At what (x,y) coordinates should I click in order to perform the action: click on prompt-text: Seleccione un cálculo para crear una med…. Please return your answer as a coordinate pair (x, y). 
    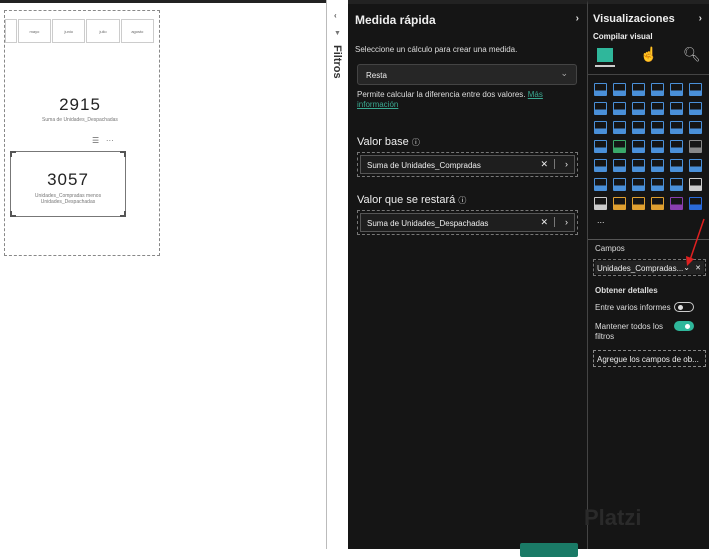
    Looking at the image, I should click on (436, 49).